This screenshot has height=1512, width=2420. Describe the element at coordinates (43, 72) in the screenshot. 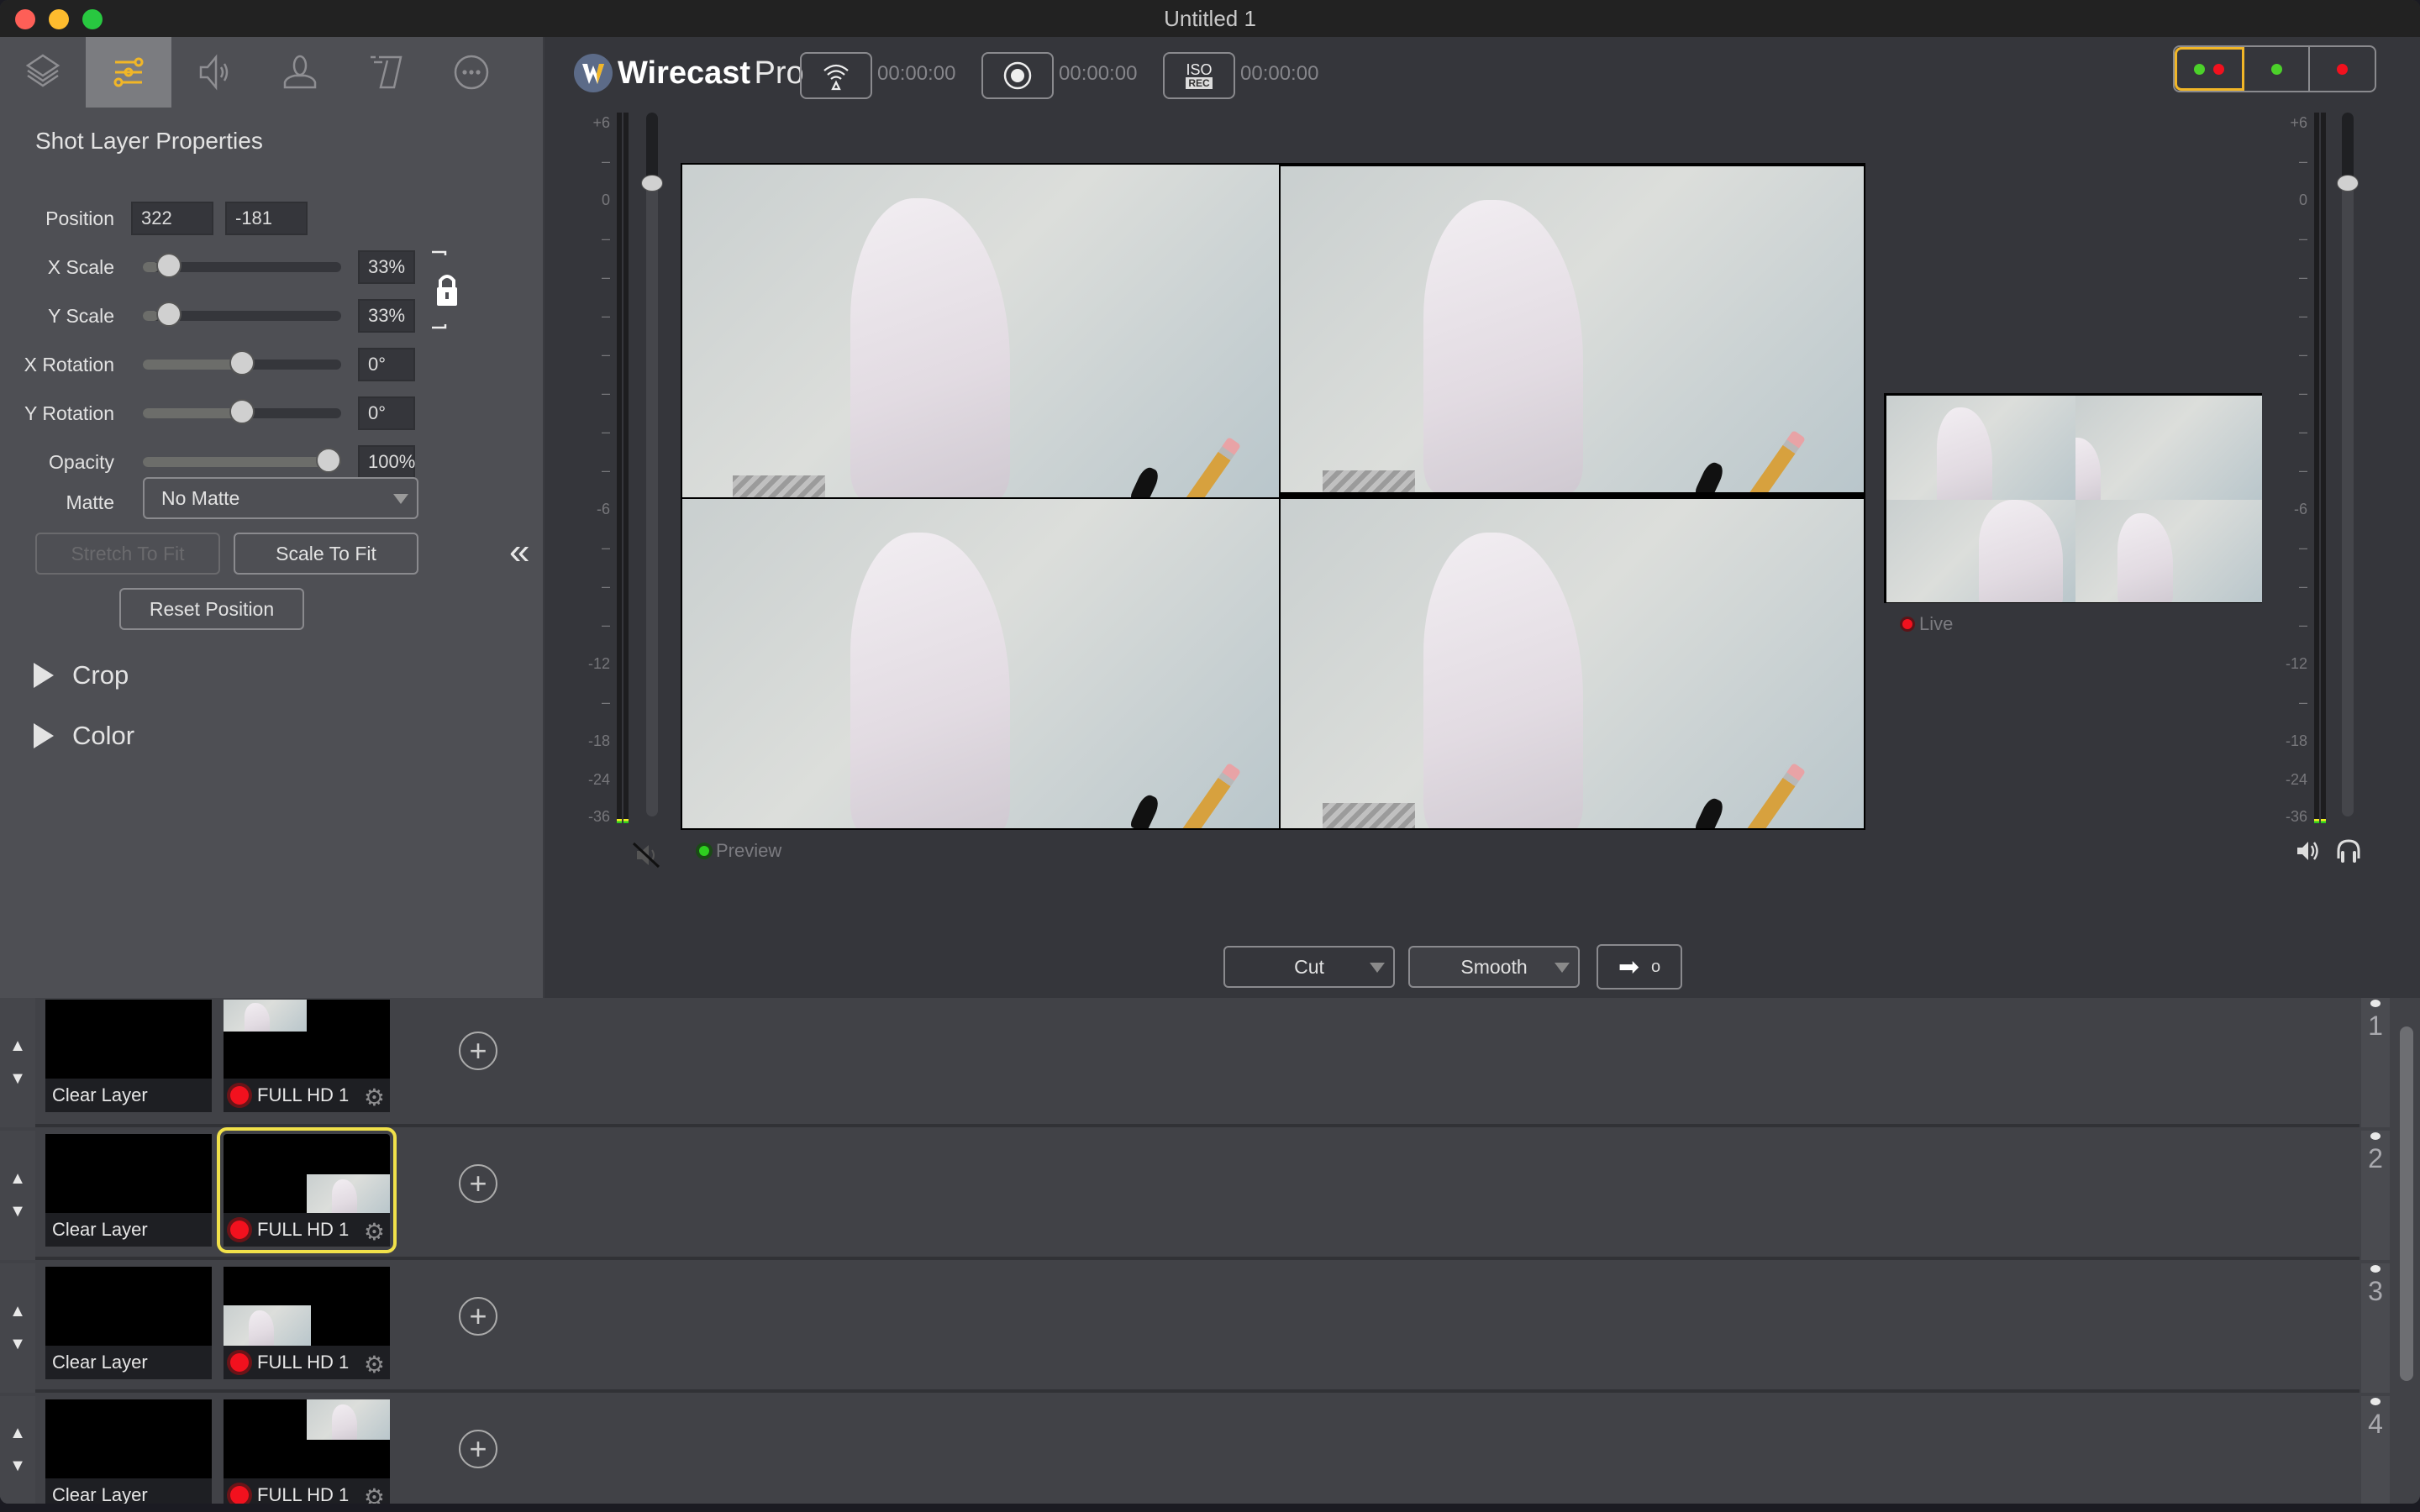

I see `tab-layers` at that location.